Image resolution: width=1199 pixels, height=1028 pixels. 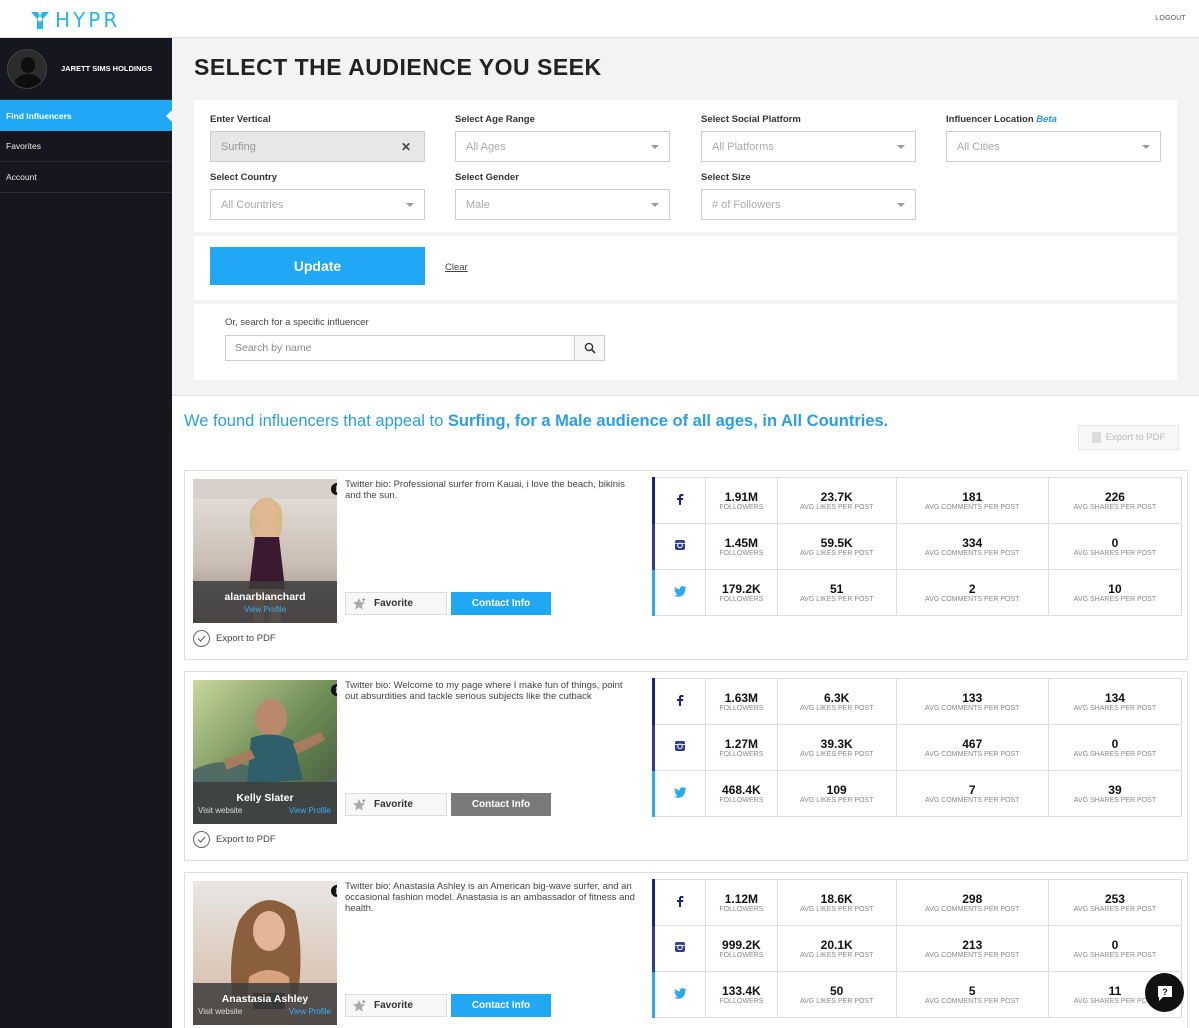 I want to click on platform-filter: Select Social Platform All Platforms, so click(x=808, y=138).